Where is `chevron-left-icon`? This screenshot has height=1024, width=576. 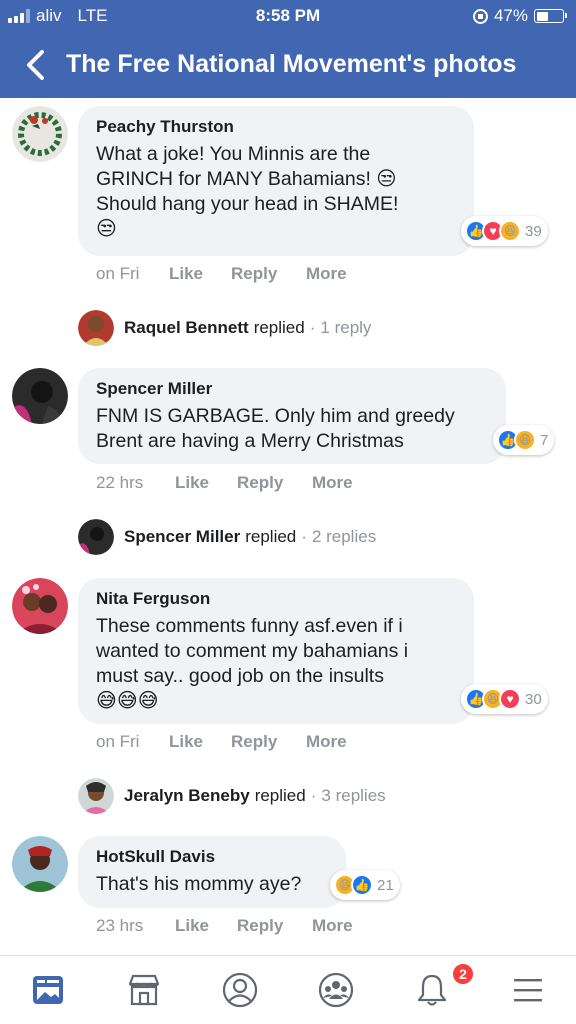 chevron-left-icon is located at coordinates (35, 65).